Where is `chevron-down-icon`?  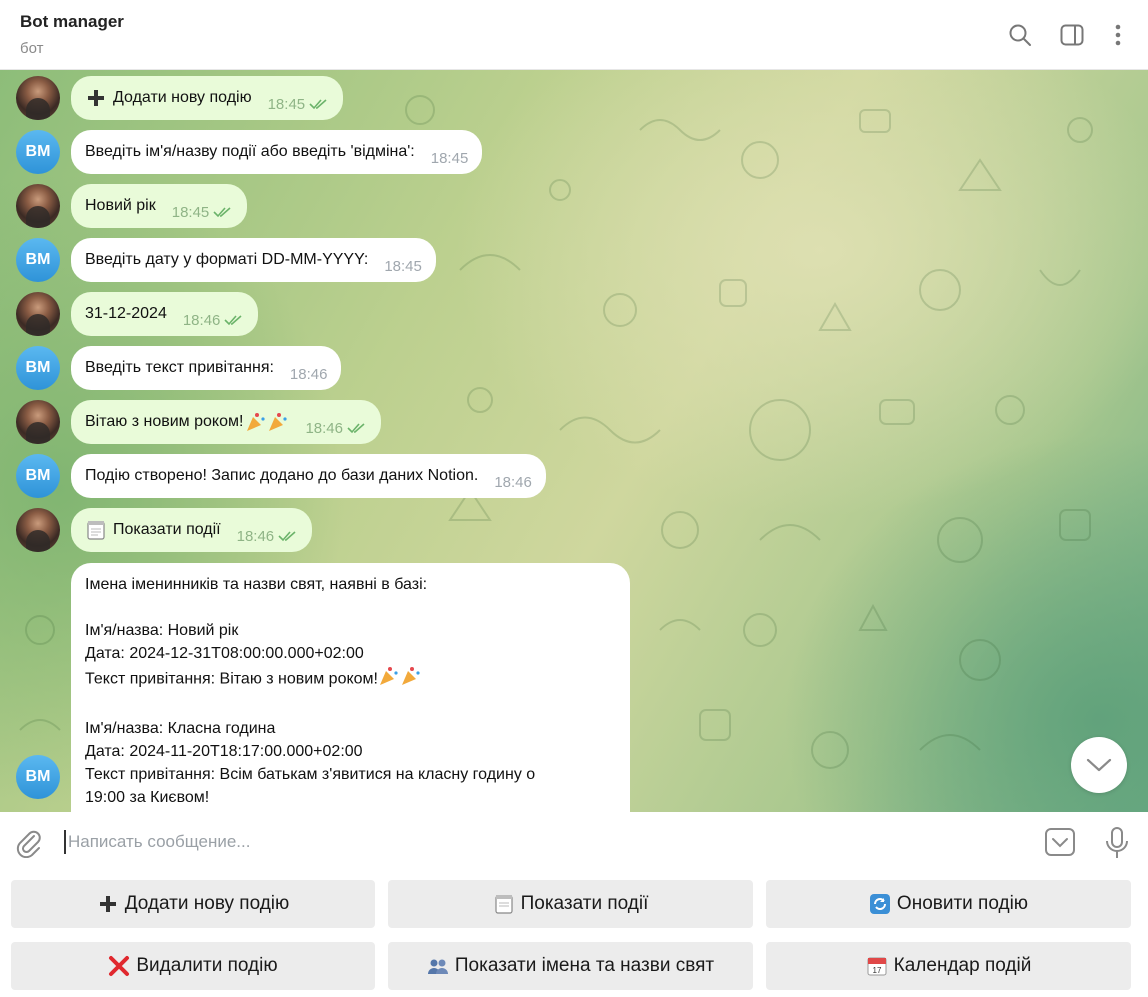
chevron-down-icon is located at coordinates (1099, 765).